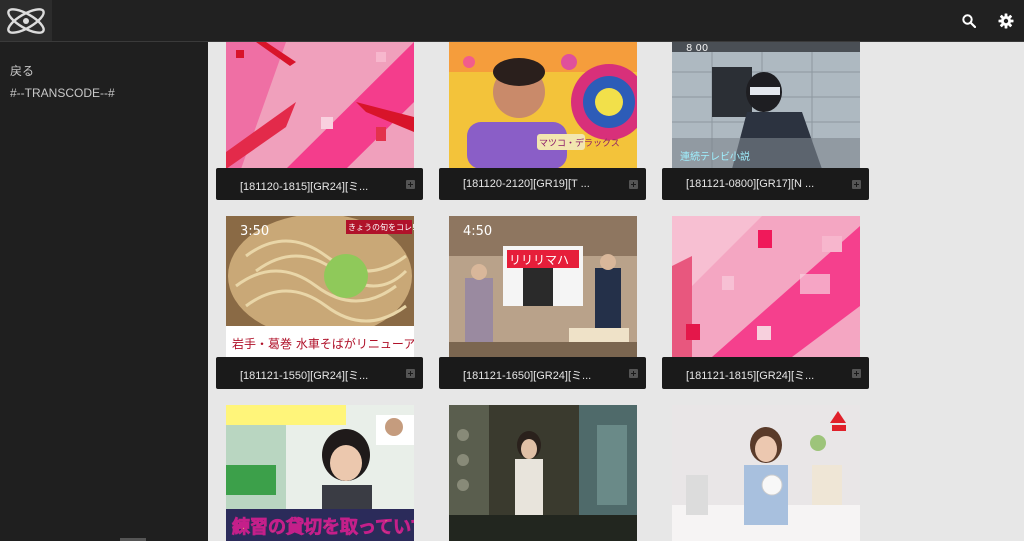  I want to click on video-thumbnail: マツコ・デラックス, so click(543, 105).